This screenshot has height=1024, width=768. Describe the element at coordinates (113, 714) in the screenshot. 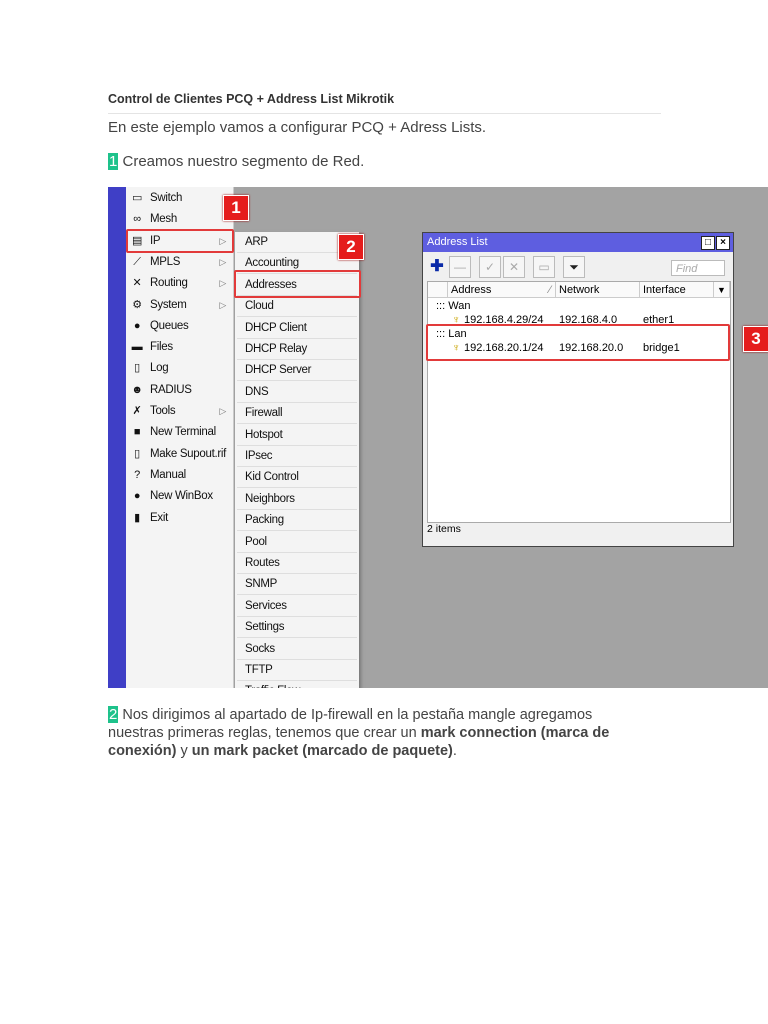

I see `step-badge: 2` at that location.